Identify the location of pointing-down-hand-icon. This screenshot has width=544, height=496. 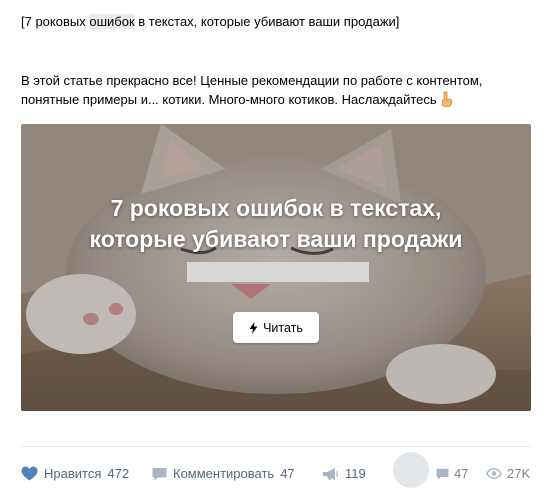
(447, 99).